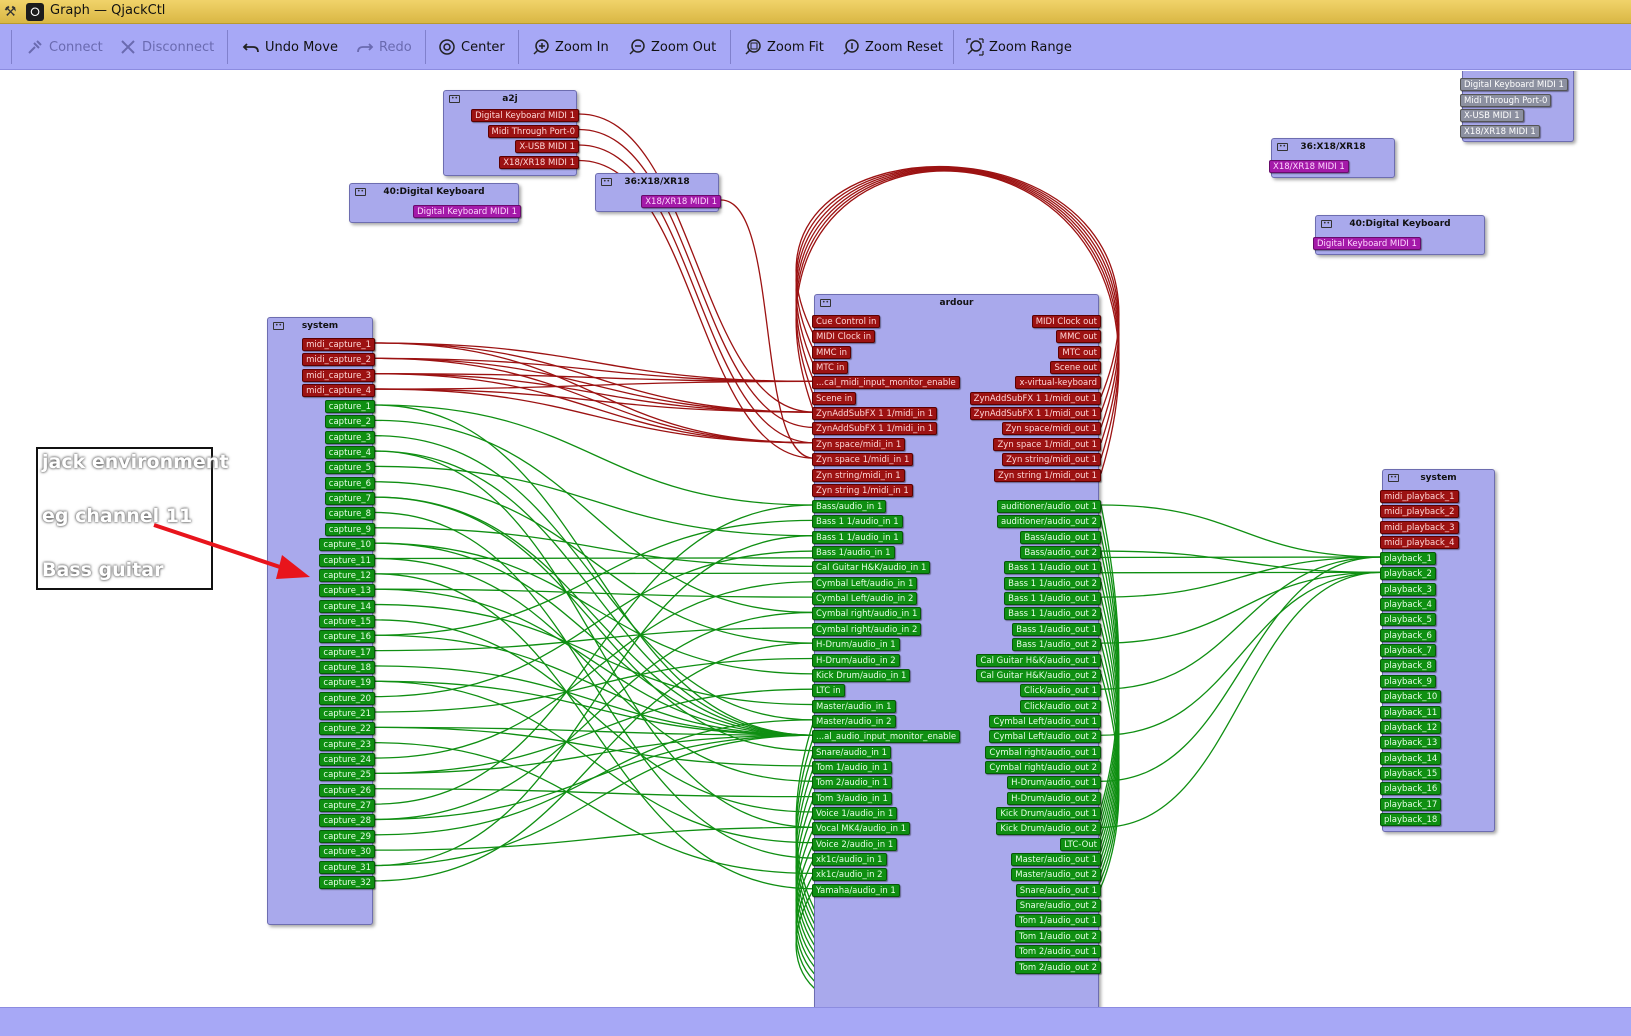 The width and height of the screenshot is (1631, 1036). Describe the element at coordinates (1056, 645) in the screenshot. I see `port-ardour-audio-out: Bass 1/audio_out 2` at that location.